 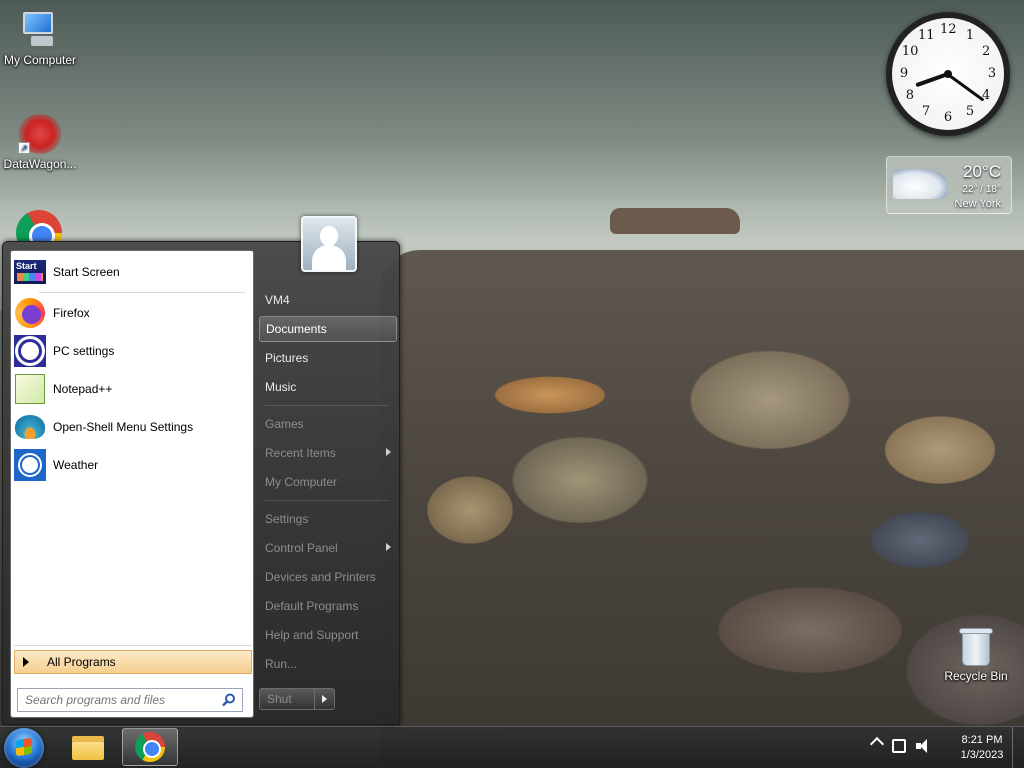 What do you see at coordinates (40, 60) in the screenshot?
I see `desktop-icon-label: My Computer` at bounding box center [40, 60].